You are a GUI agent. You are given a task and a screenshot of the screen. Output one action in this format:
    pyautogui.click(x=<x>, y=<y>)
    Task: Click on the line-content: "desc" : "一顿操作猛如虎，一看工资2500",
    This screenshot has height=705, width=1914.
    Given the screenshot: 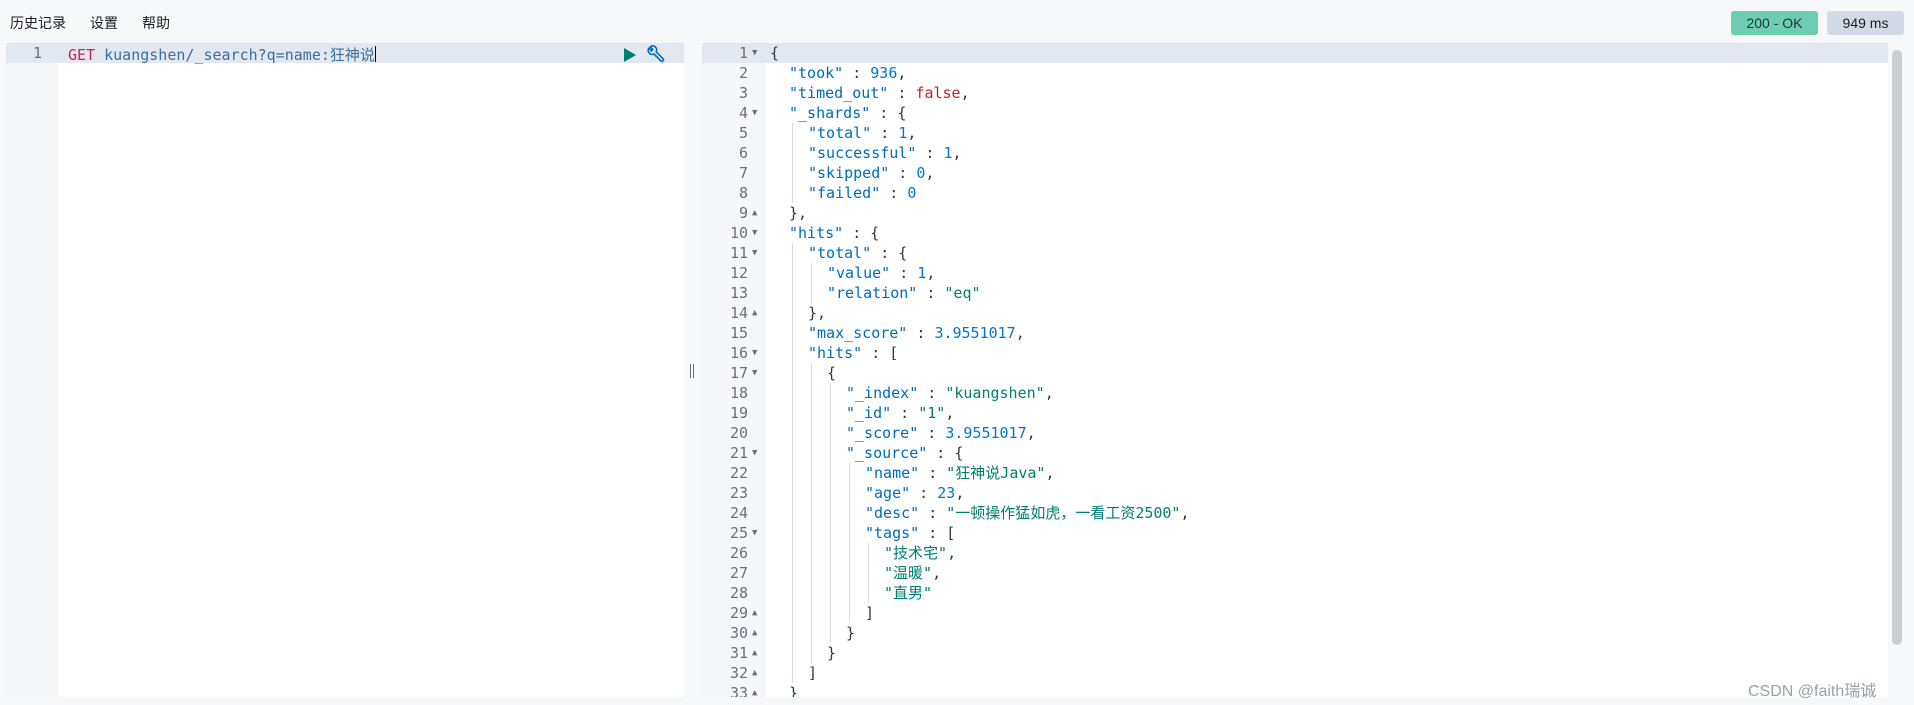 What is the action you would take?
    pyautogui.click(x=1027, y=513)
    